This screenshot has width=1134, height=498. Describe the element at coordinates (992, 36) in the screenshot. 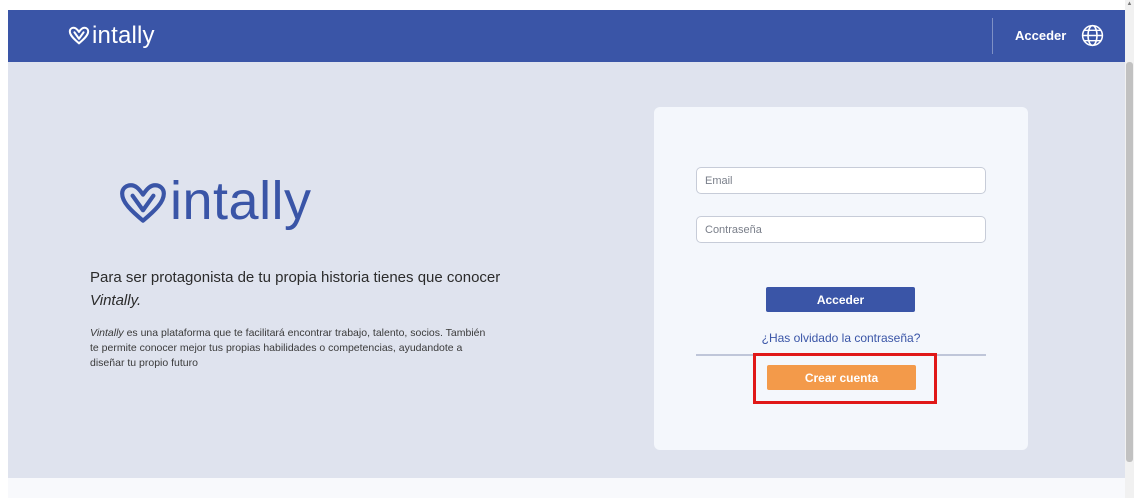

I see `nav-divider` at that location.